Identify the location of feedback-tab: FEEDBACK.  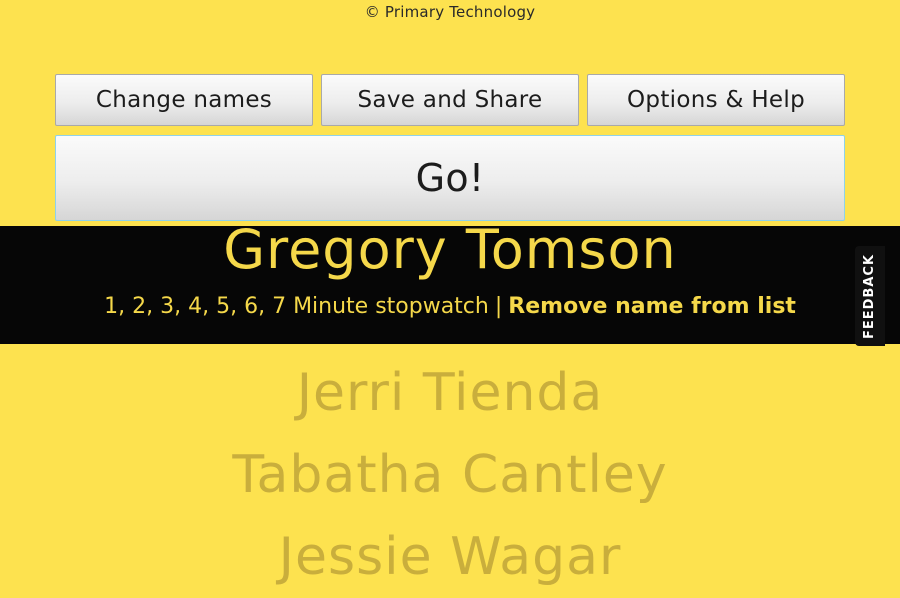
(870, 296).